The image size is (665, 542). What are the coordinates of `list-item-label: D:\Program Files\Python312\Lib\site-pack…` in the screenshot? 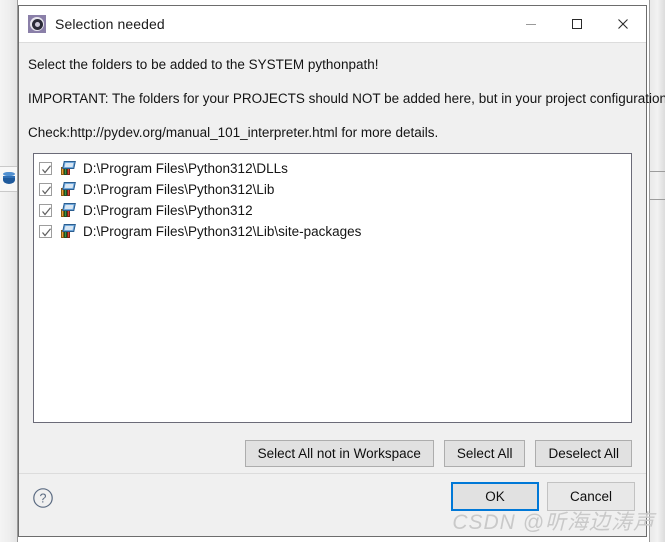 It's located at (222, 231).